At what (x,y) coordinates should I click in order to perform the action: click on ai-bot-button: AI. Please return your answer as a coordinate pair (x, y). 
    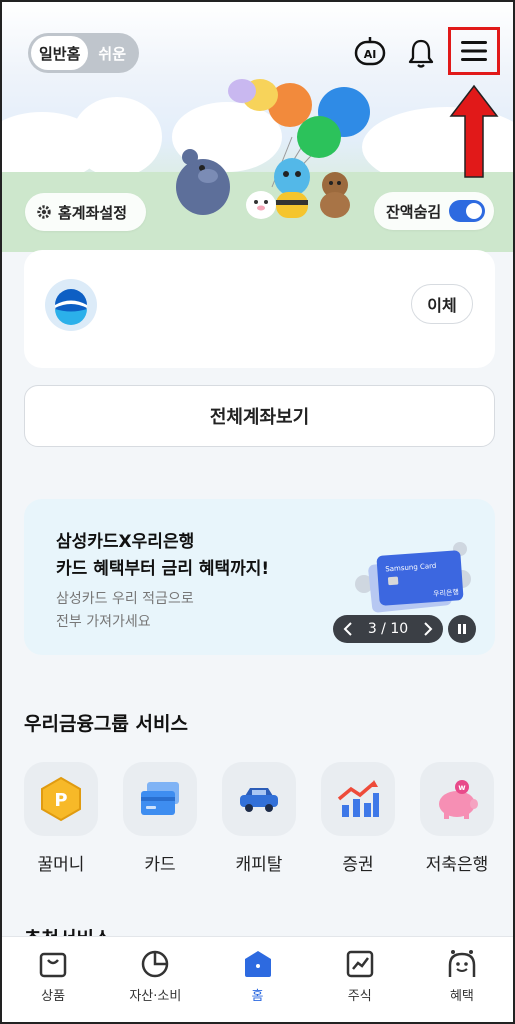
    Looking at the image, I should click on (370, 52).